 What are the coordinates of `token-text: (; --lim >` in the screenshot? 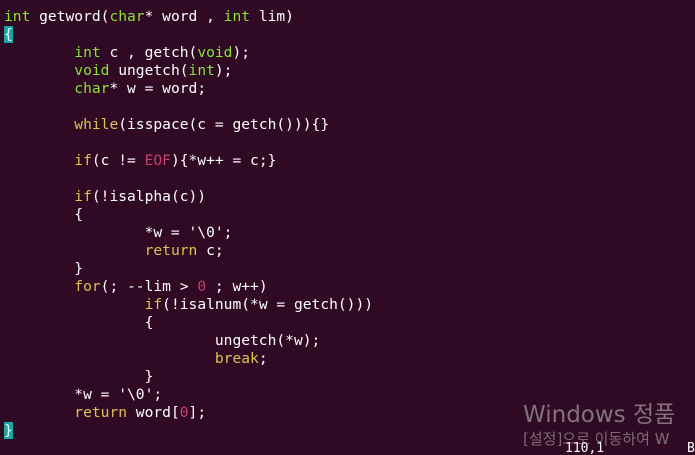 It's located at (149, 286).